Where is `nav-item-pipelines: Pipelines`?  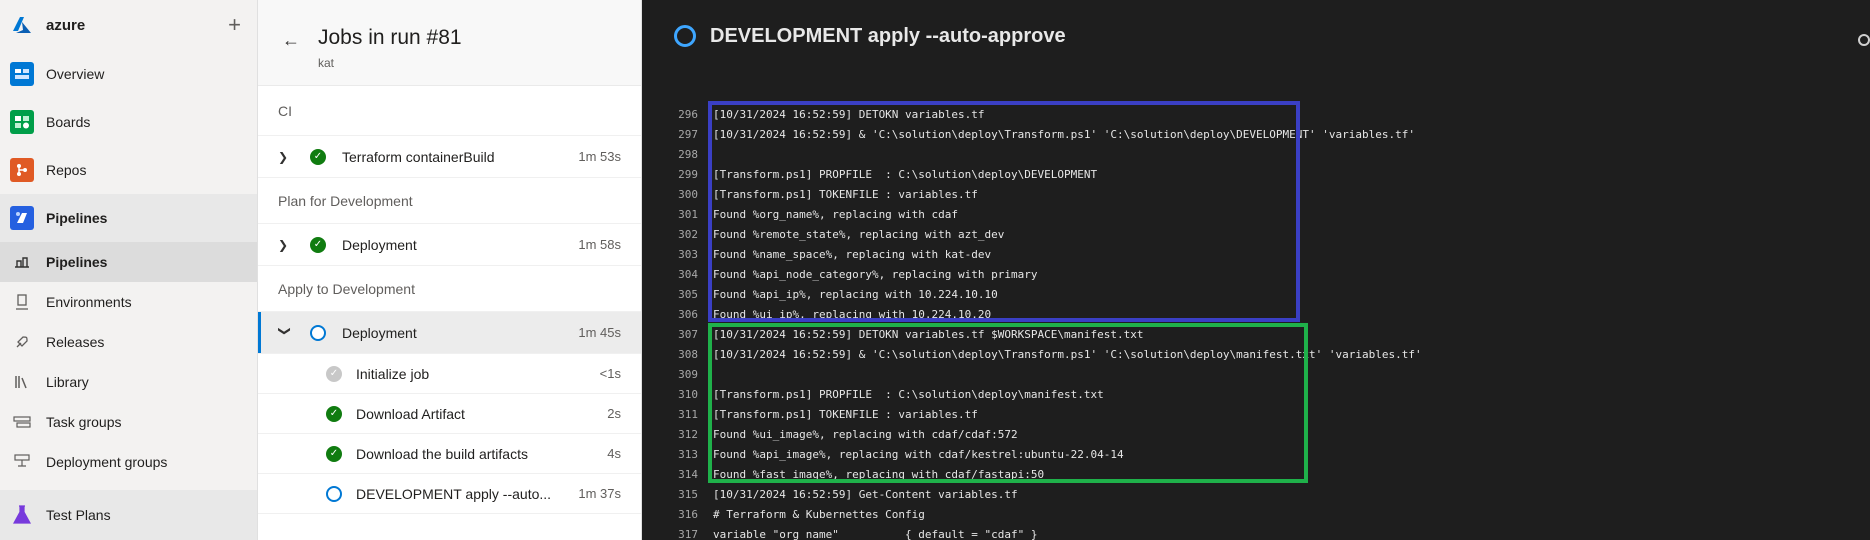 nav-item-pipelines: Pipelines is located at coordinates (128, 218).